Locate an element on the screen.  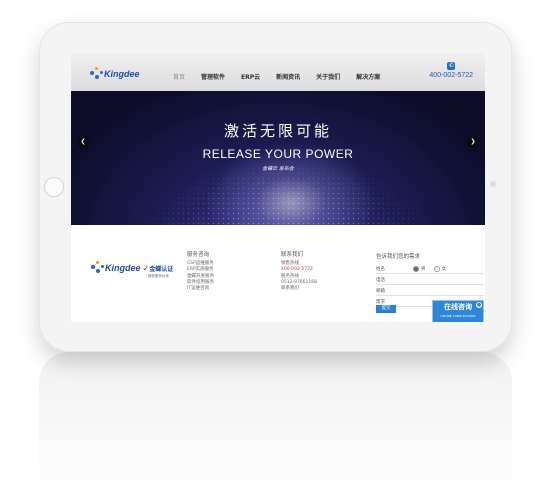
gender-female-radio is located at coordinates (436, 268).